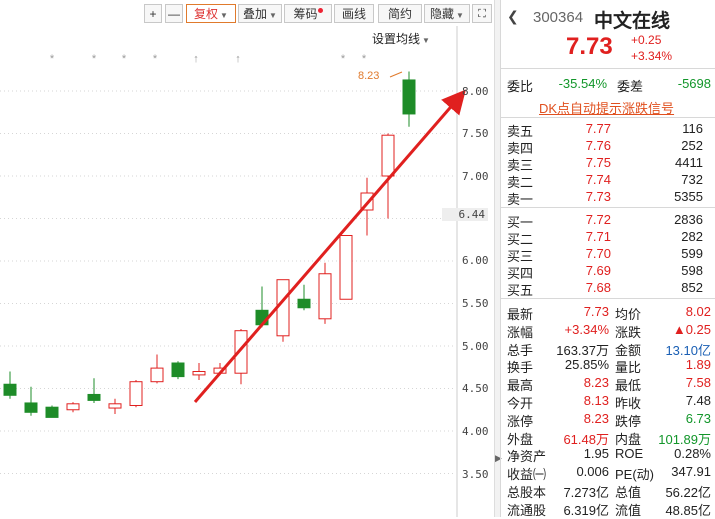  What do you see at coordinates (692, 128) in the screenshot?
I see `ask-volume: 116` at bounding box center [692, 128].